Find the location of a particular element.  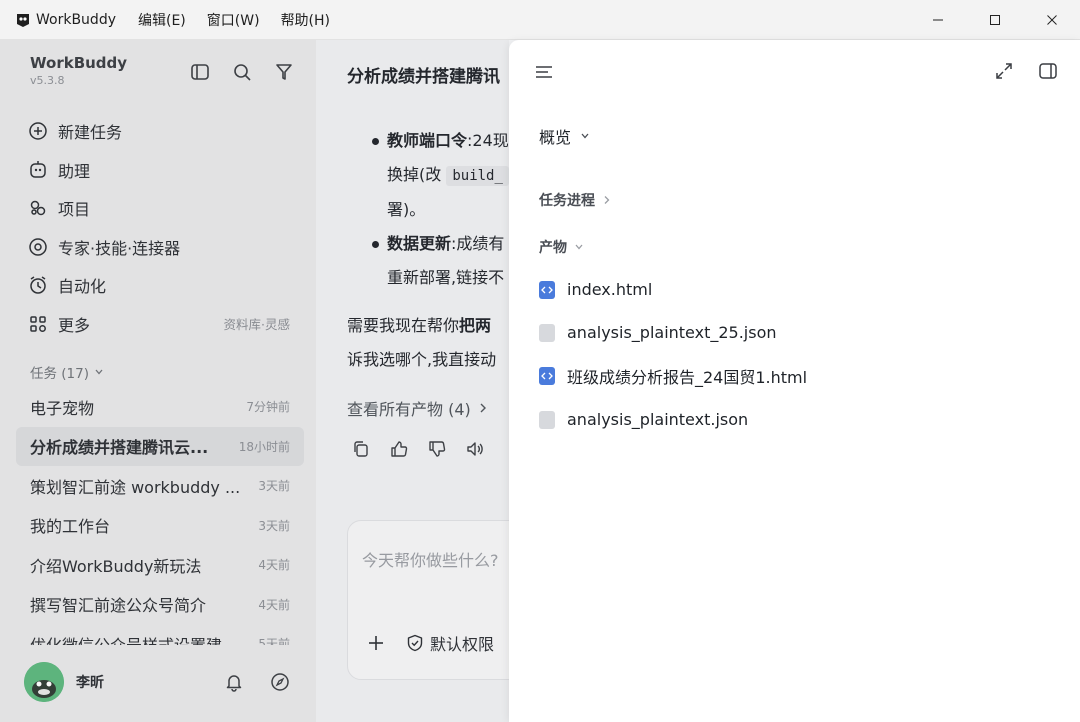

menu-bar: 编辑(E) 窗口(W) 帮助(H) is located at coordinates (244, 20).